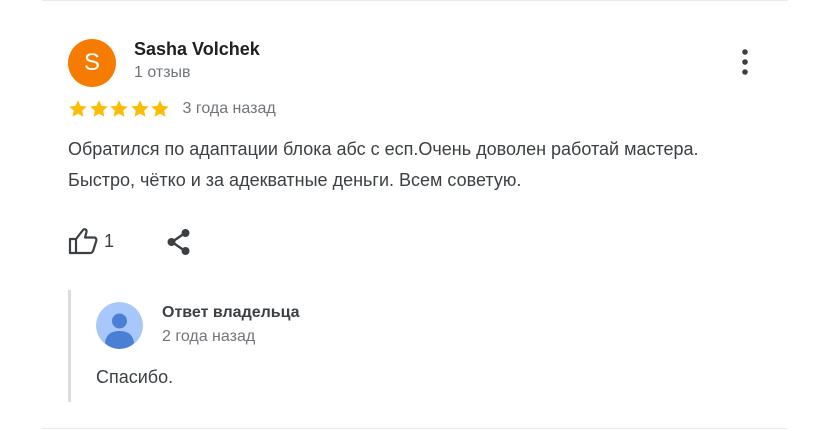 The image size is (824, 431). I want to click on share-icon, so click(178, 242).